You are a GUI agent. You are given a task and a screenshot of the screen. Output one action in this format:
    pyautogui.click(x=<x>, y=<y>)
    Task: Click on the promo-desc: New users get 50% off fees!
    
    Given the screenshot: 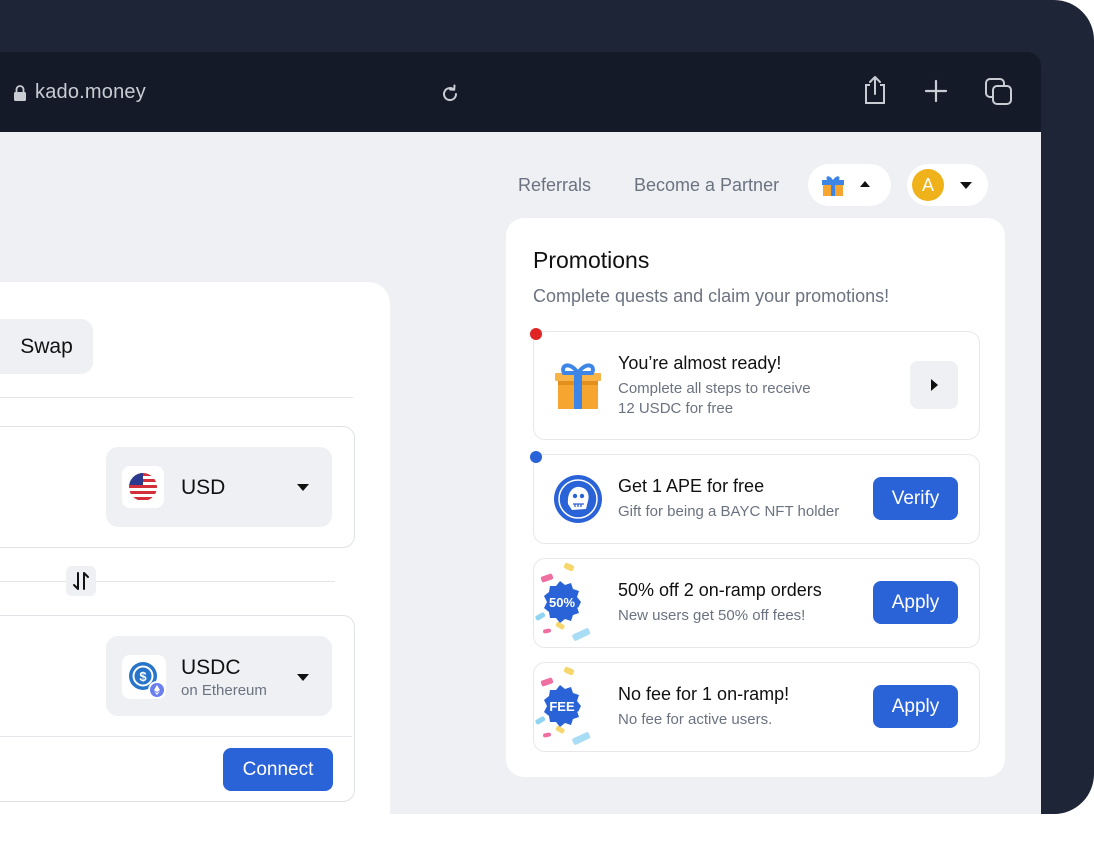 What is the action you would take?
    pyautogui.click(x=712, y=615)
    